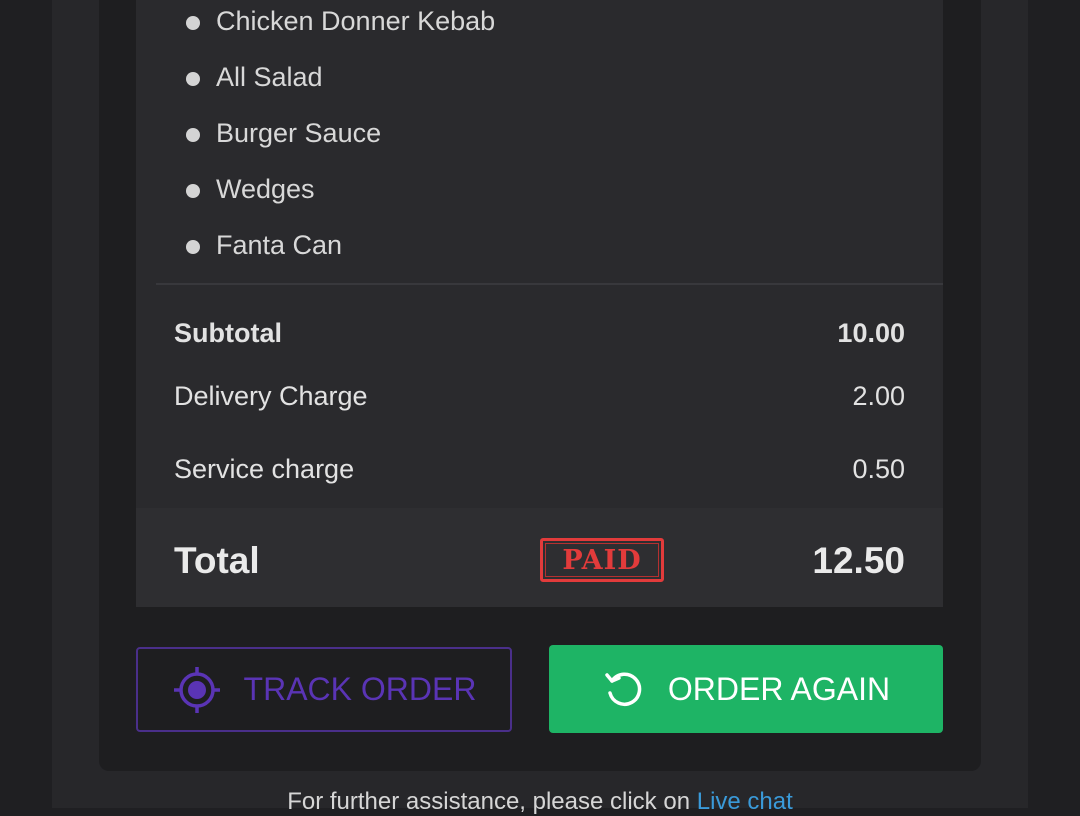 The height and width of the screenshot is (816, 1080). What do you see at coordinates (217, 560) in the screenshot?
I see `total-label: Total` at bounding box center [217, 560].